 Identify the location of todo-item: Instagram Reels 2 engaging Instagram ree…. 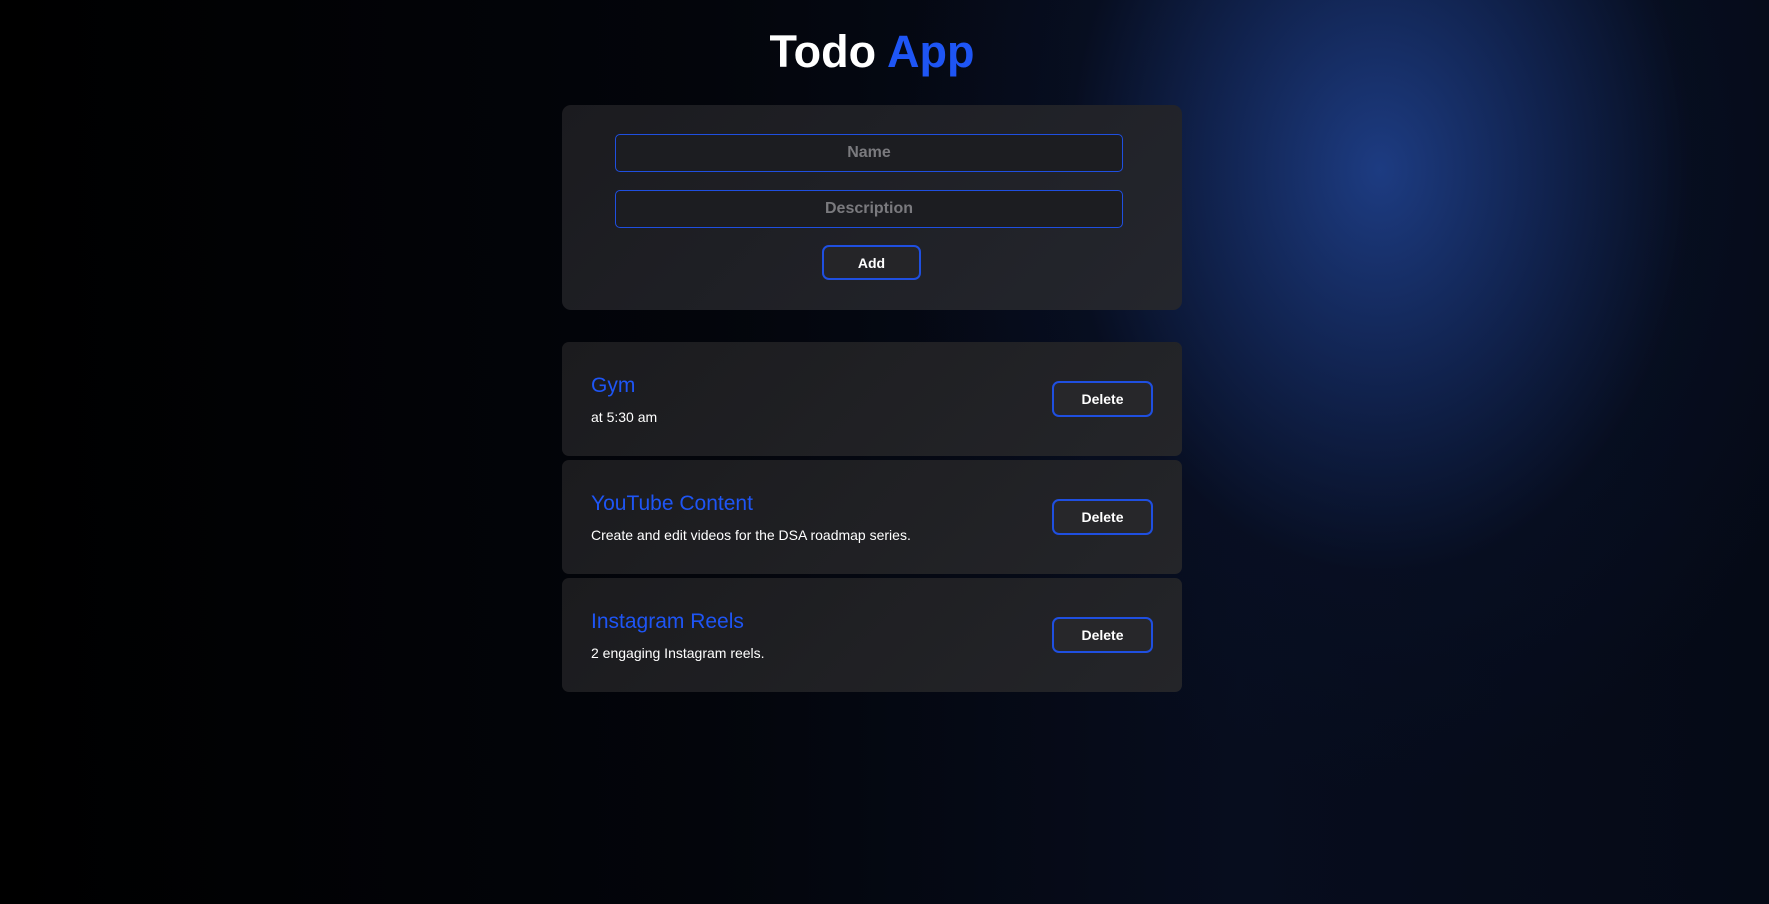
(872, 635).